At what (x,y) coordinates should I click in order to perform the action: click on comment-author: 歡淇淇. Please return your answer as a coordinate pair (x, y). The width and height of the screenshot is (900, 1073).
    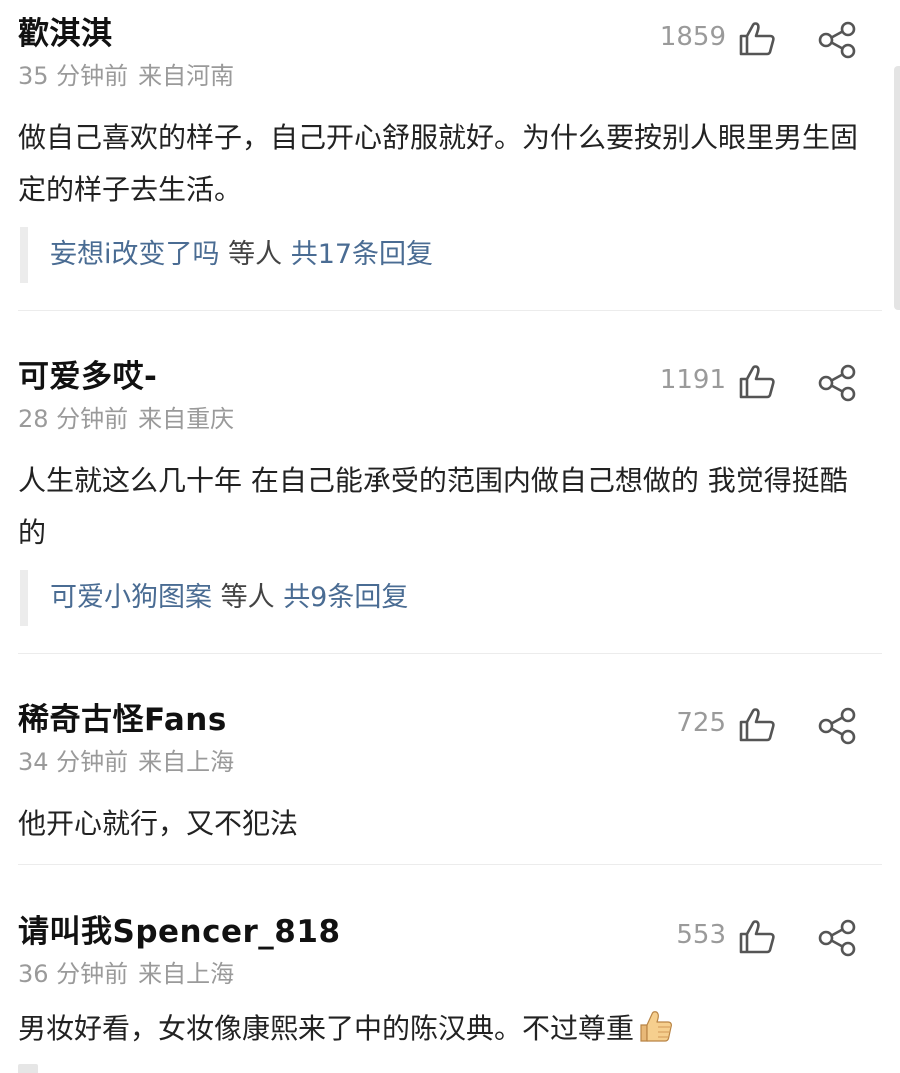
    Looking at the image, I should click on (65, 30).